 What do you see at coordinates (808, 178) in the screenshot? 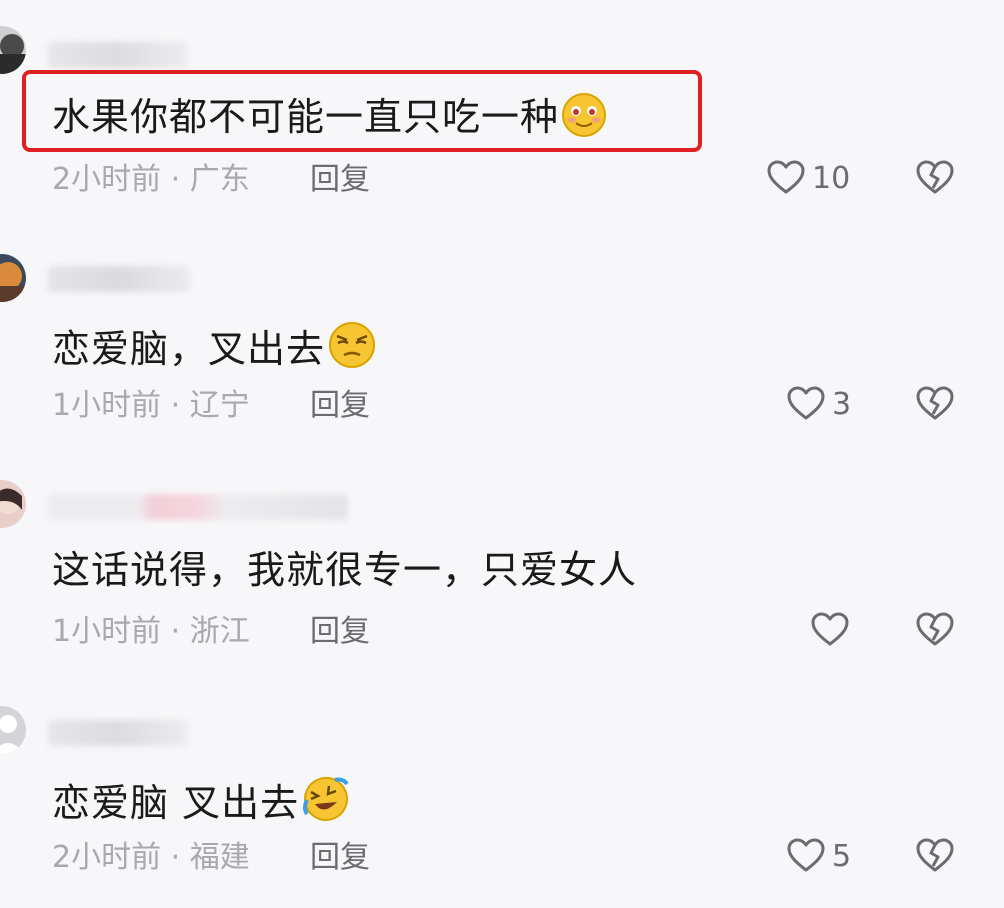
I see `like-button: 10` at bounding box center [808, 178].